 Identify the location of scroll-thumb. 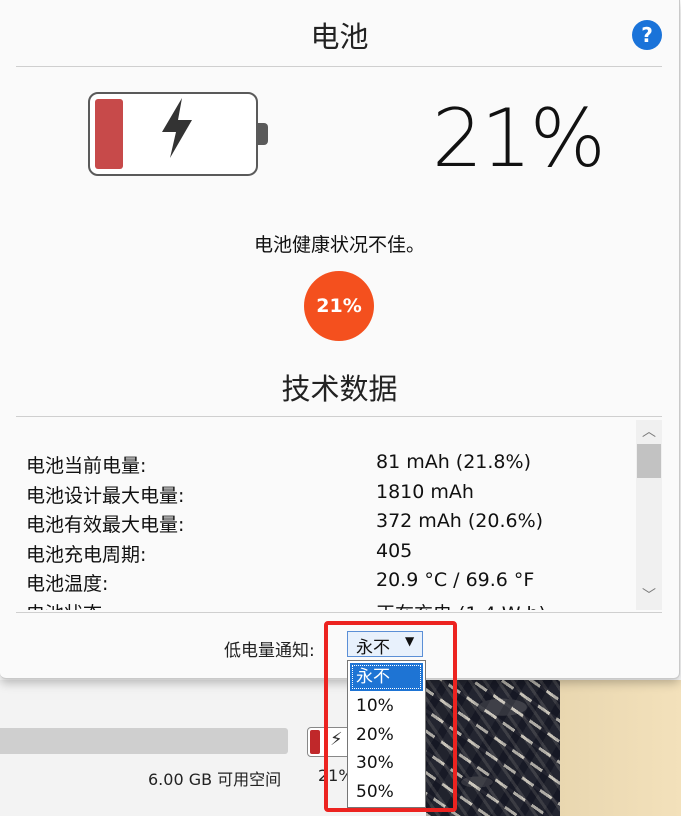
(649, 461).